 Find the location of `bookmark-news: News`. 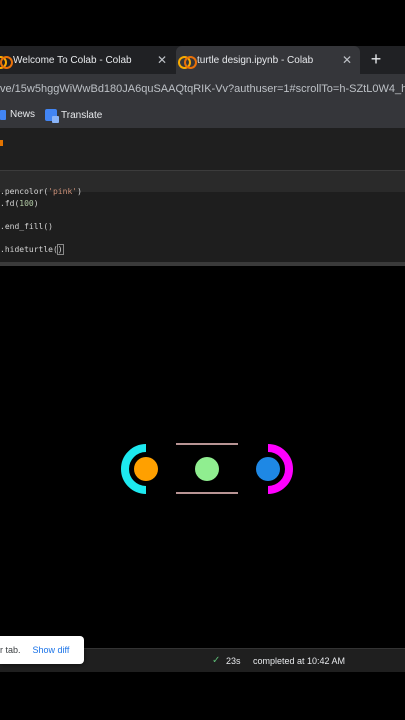

bookmark-news: News is located at coordinates (17, 114).